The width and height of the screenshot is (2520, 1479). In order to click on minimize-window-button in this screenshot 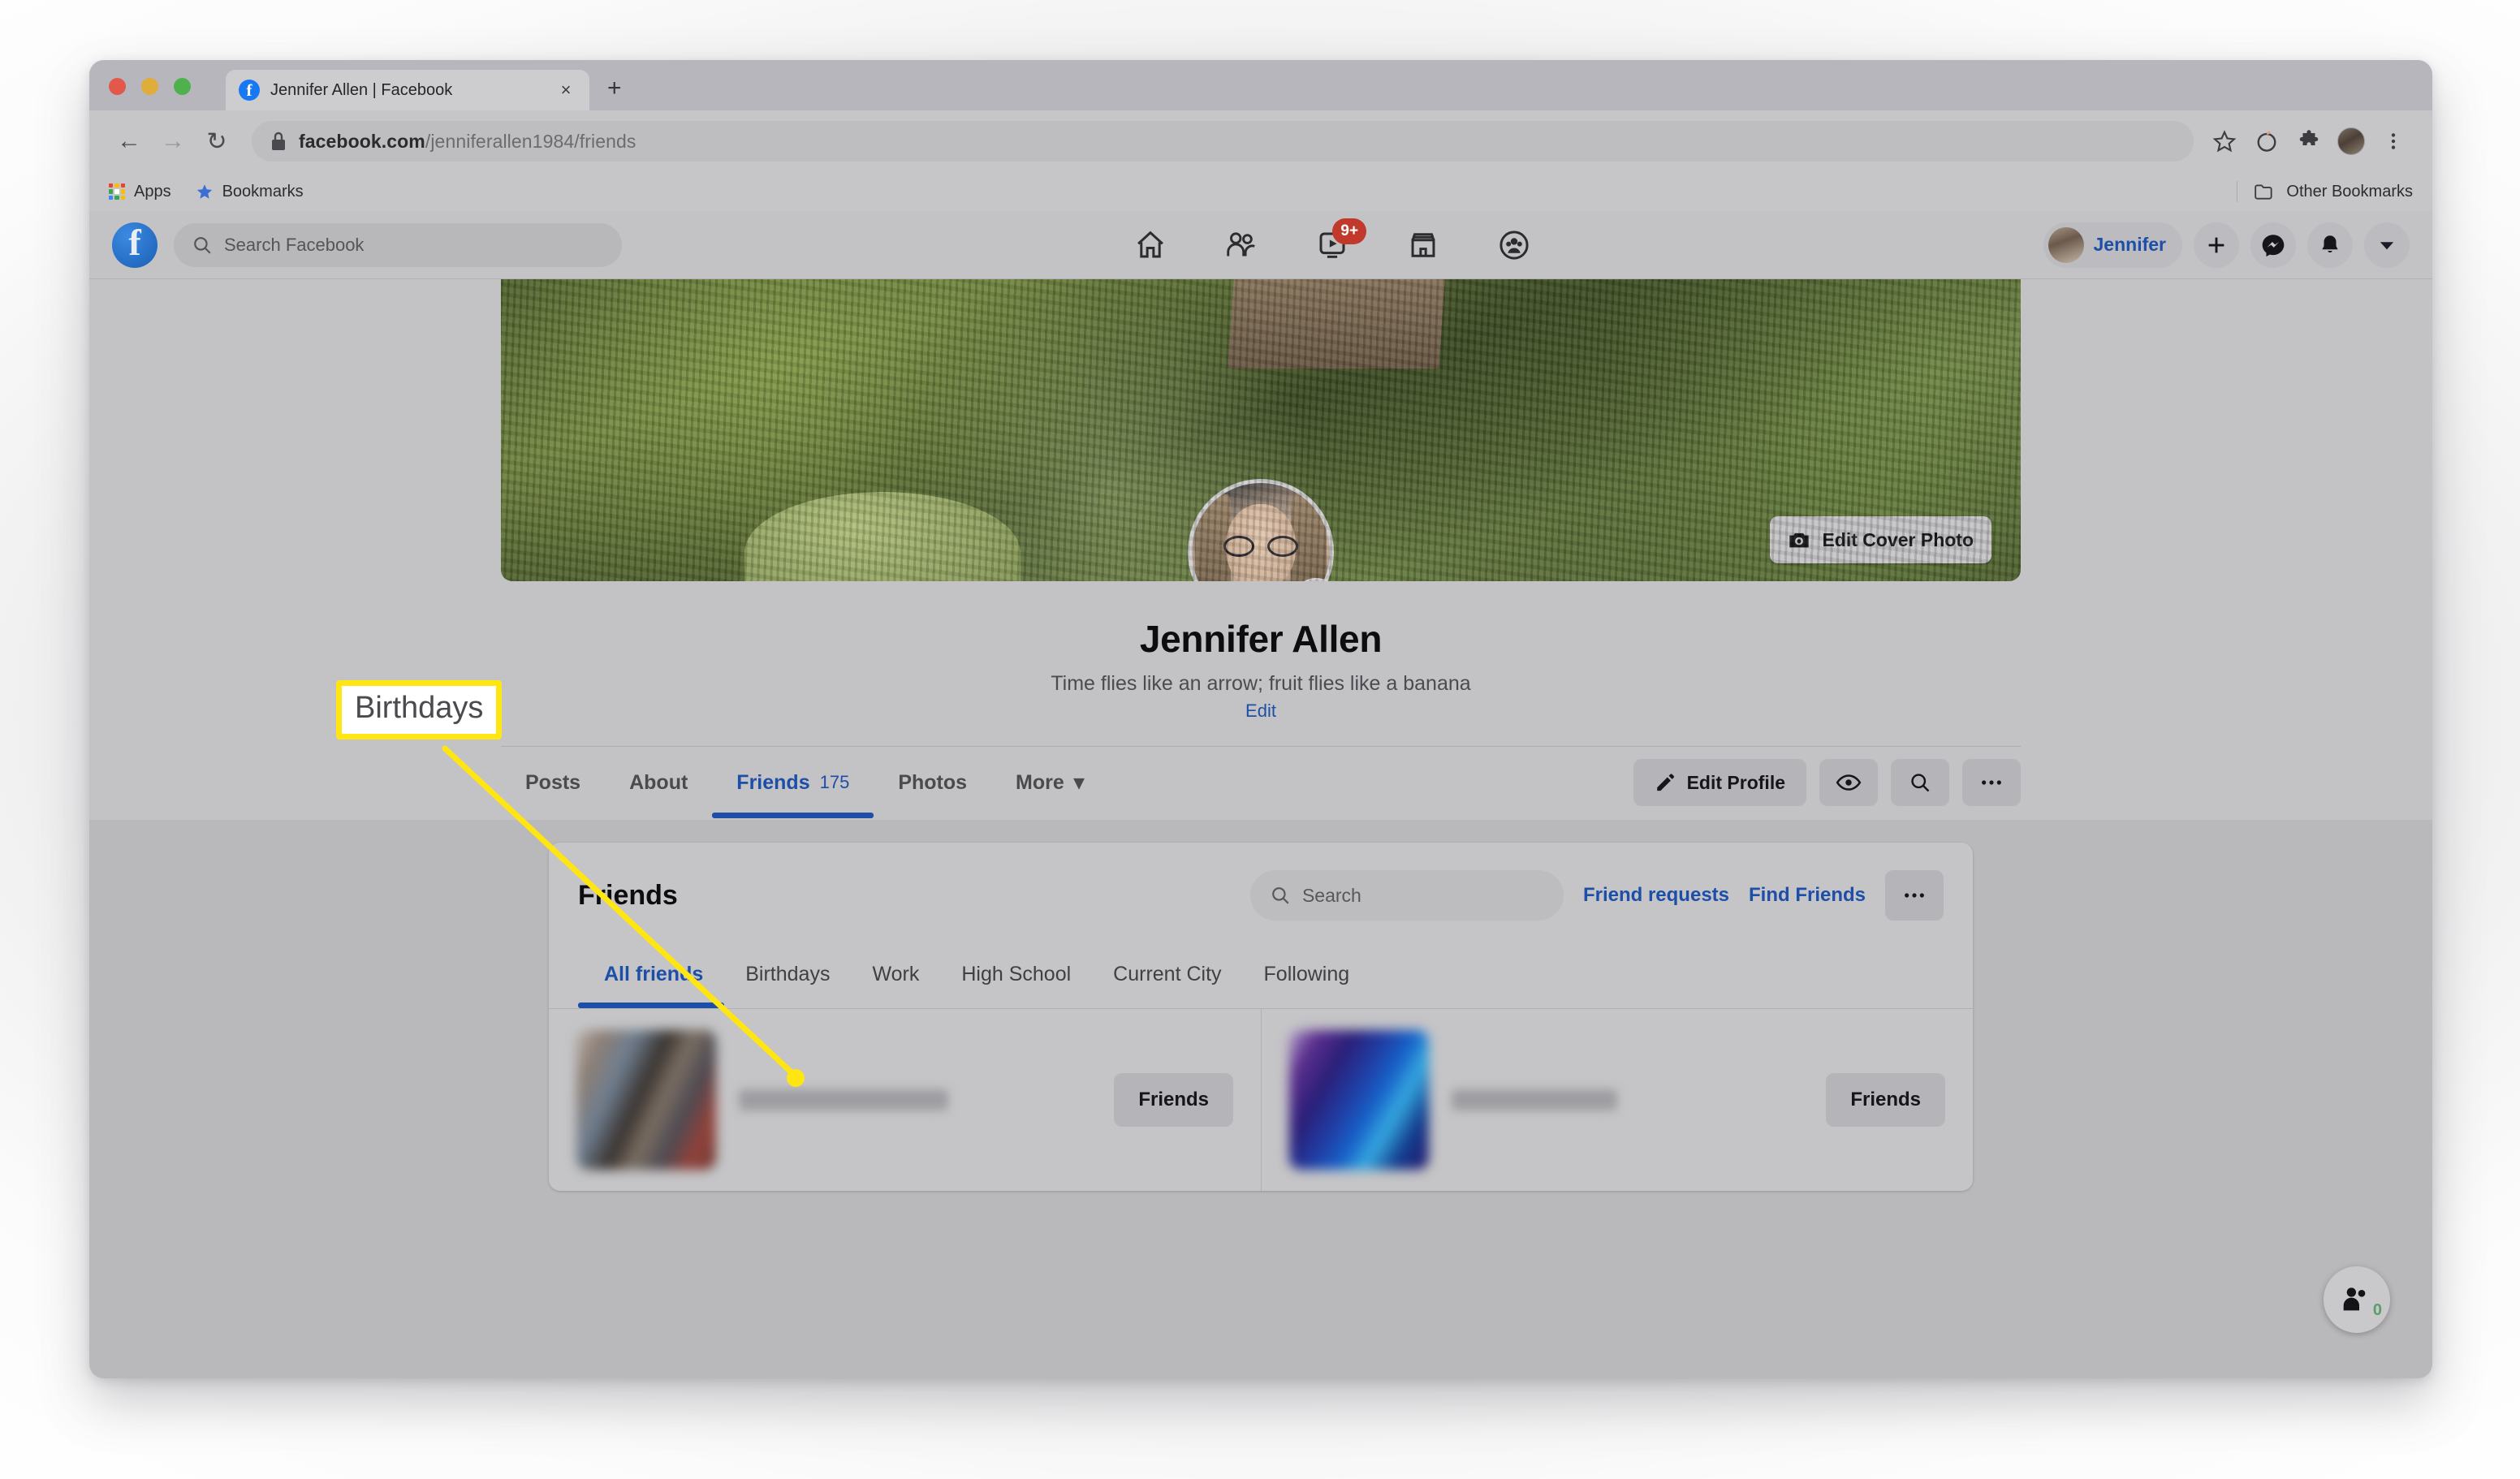, I will do `click(149, 86)`.